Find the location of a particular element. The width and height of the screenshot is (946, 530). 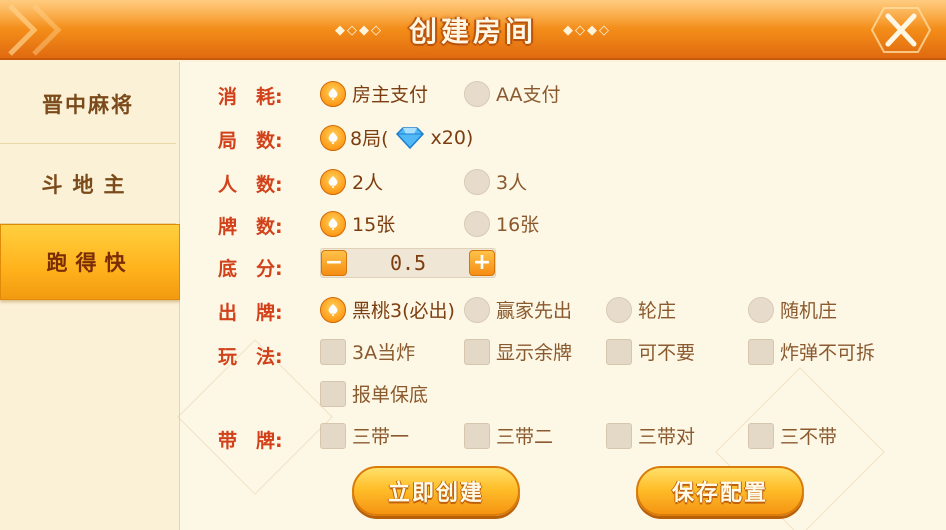

base-score-label: 底 分: is located at coordinates (250, 269).